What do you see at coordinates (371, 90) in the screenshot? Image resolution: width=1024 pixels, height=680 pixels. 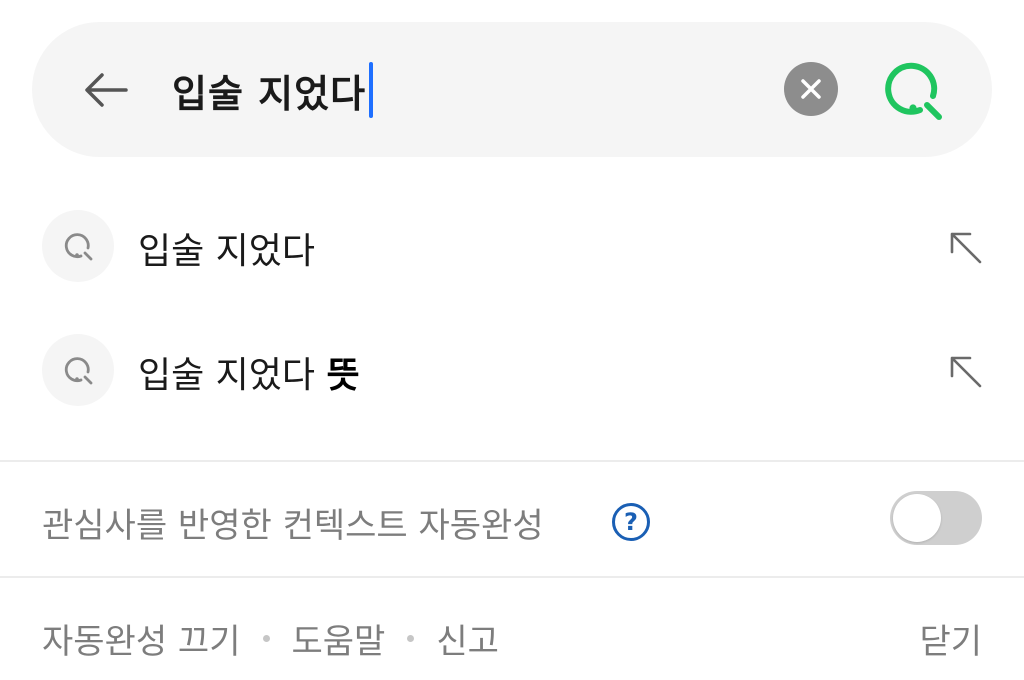 I see `text-caret` at bounding box center [371, 90].